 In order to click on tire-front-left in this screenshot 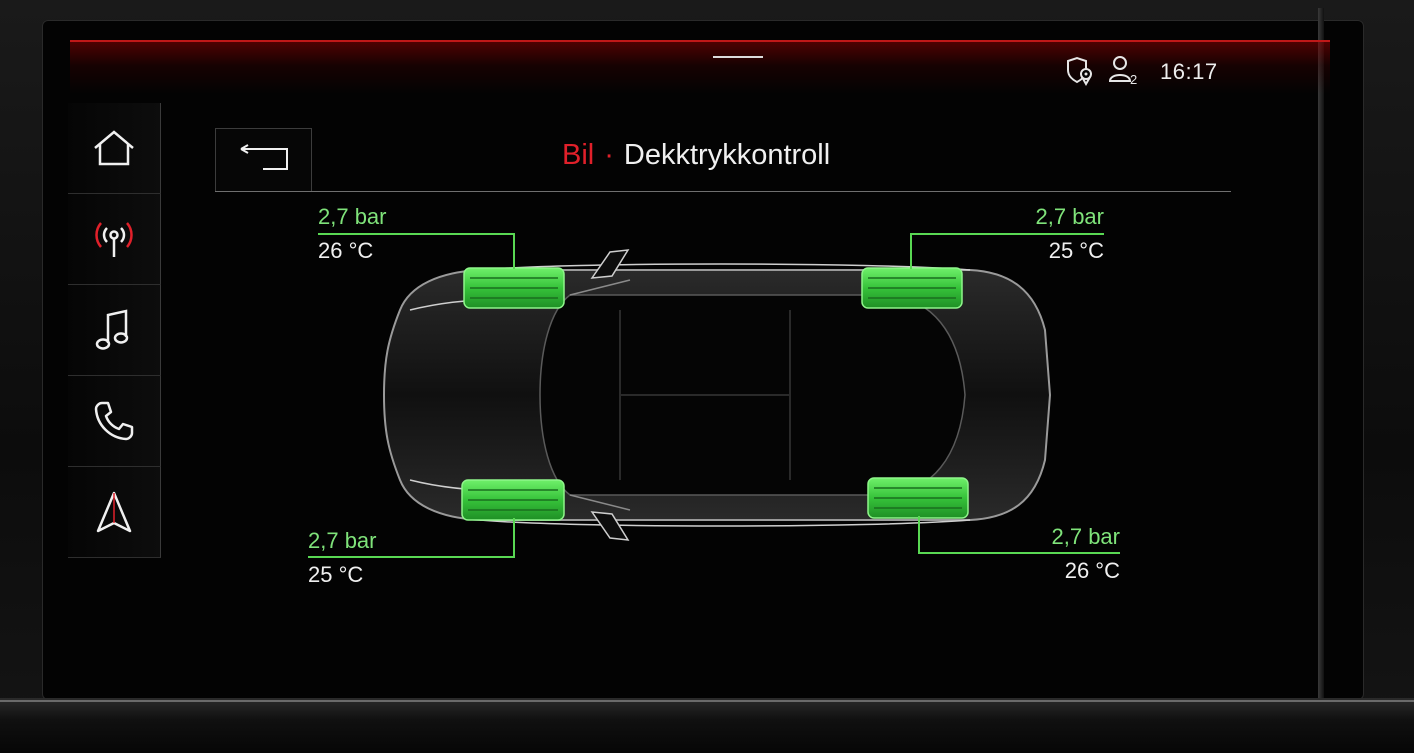, I will do `click(514, 288)`.